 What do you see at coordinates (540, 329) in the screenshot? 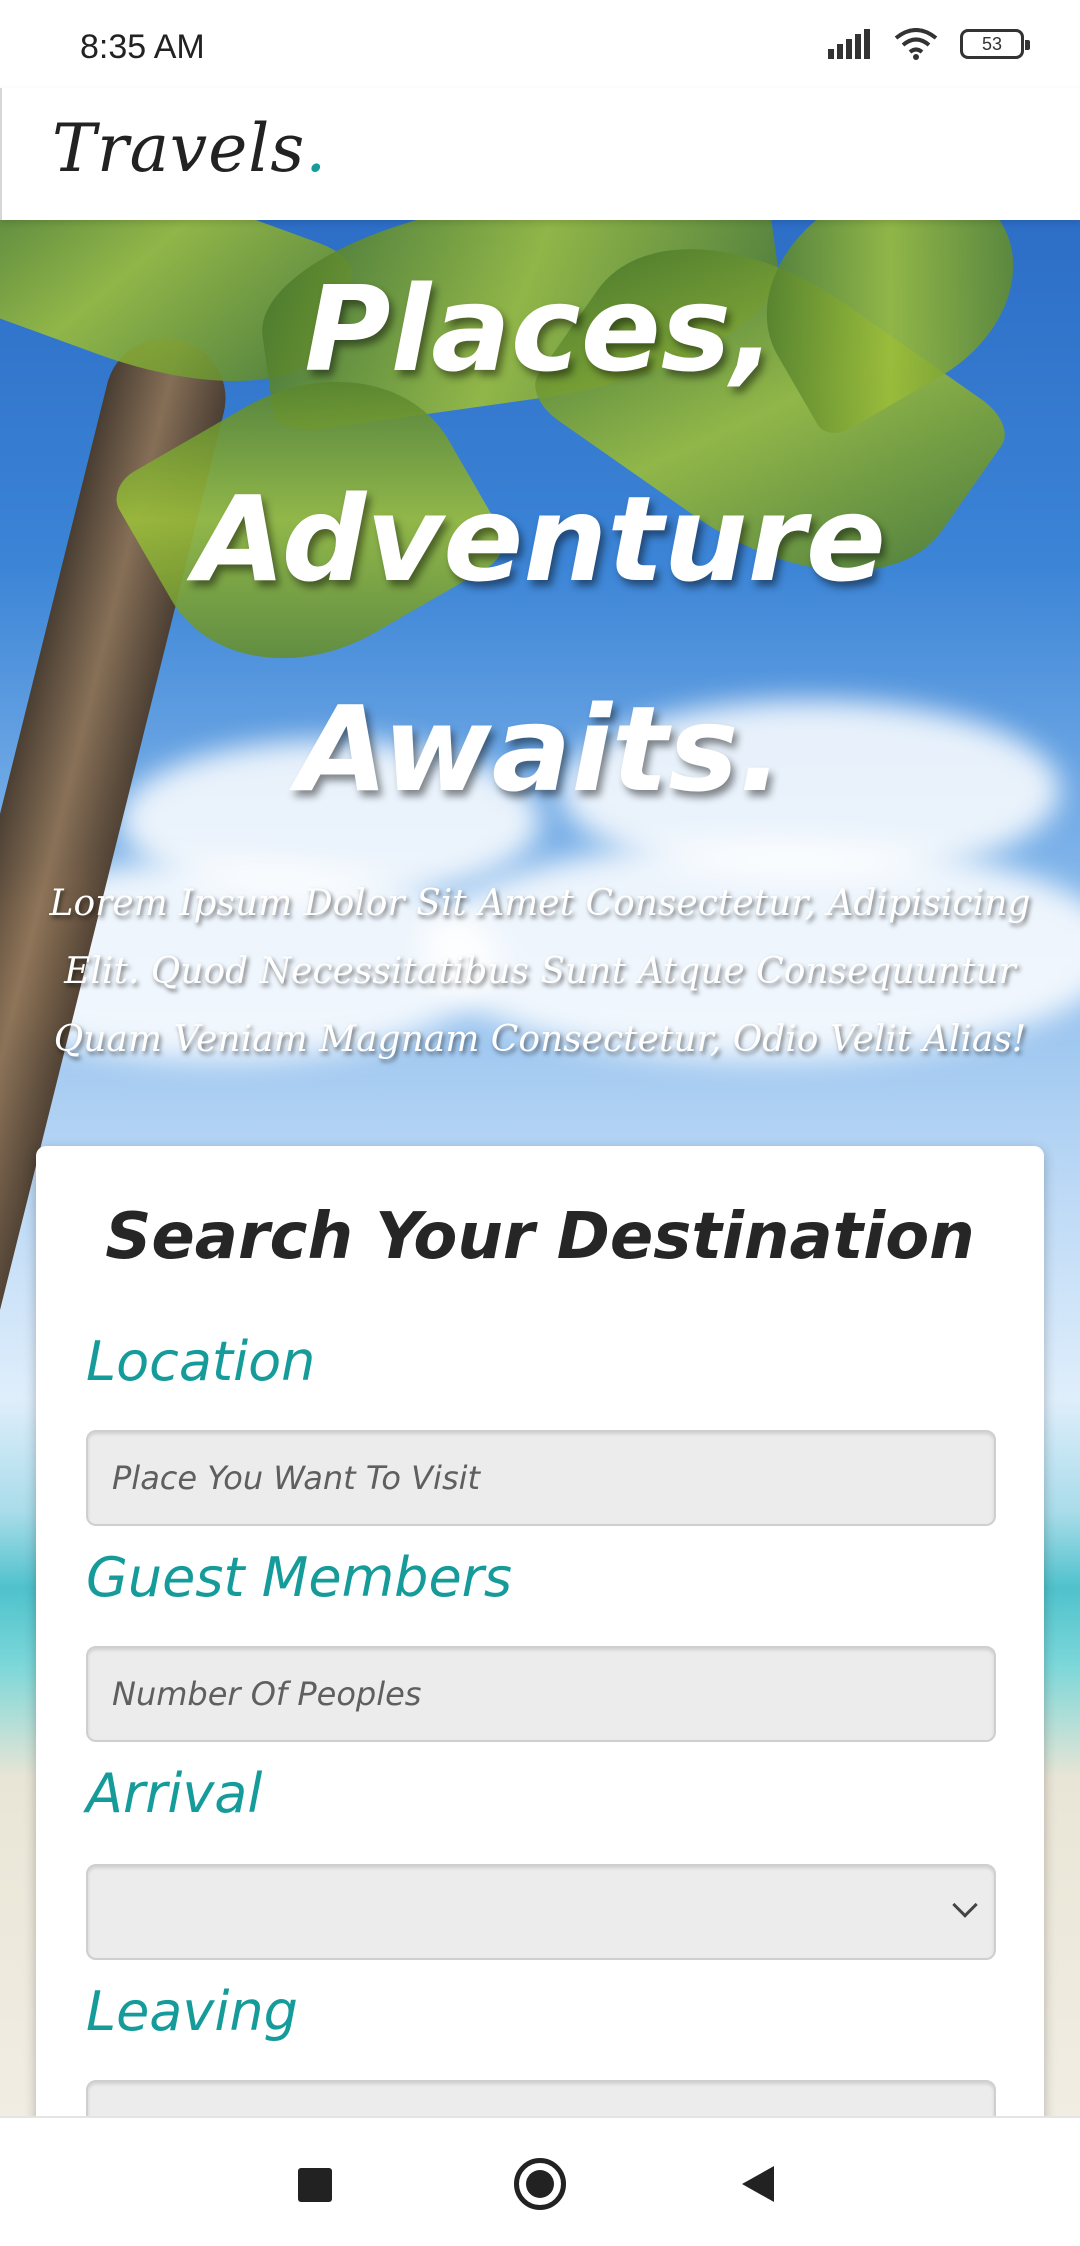
I see `hero-title-line-1: Places,` at bounding box center [540, 329].